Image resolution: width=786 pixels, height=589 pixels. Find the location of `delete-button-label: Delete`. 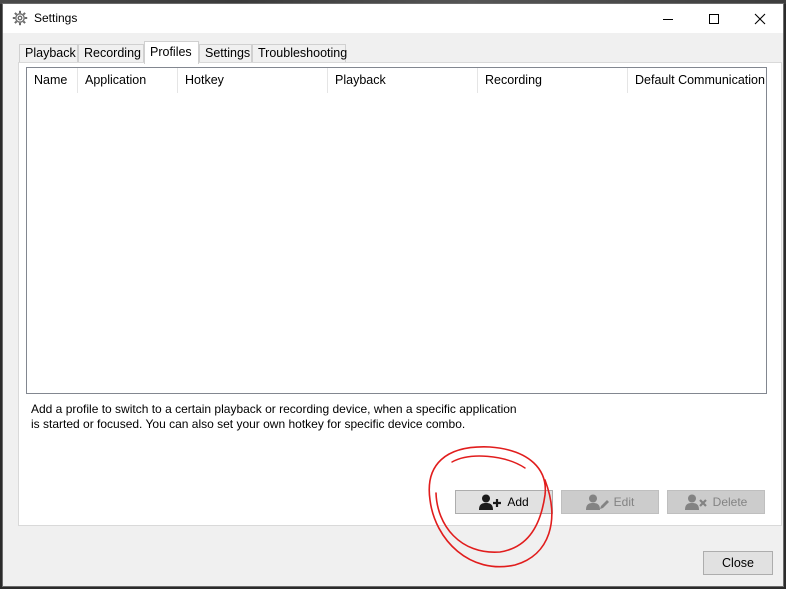

delete-button-label: Delete is located at coordinates (730, 502).